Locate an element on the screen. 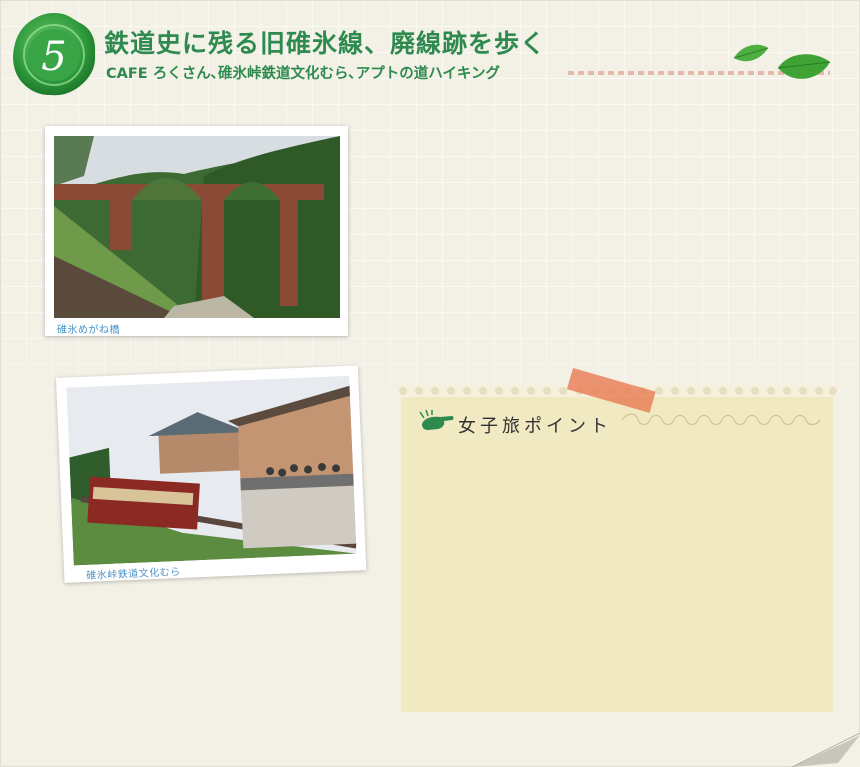  train-image is located at coordinates (211, 470).